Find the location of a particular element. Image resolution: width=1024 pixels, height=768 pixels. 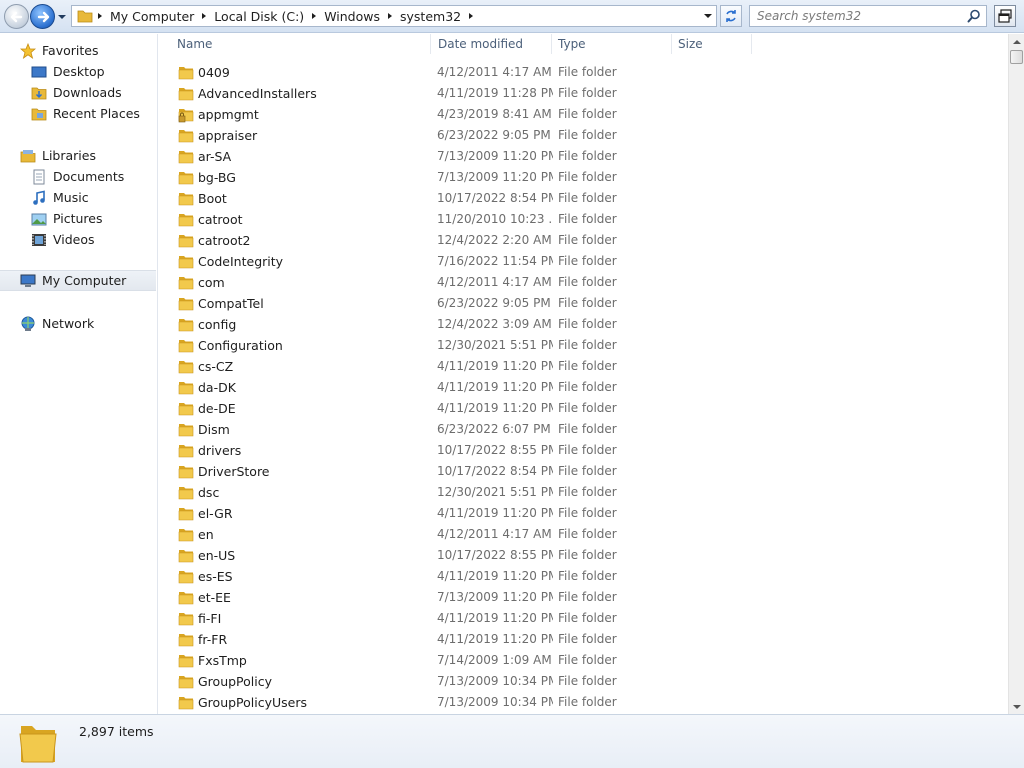

scroll-up-button is located at coordinates (1016, 41).